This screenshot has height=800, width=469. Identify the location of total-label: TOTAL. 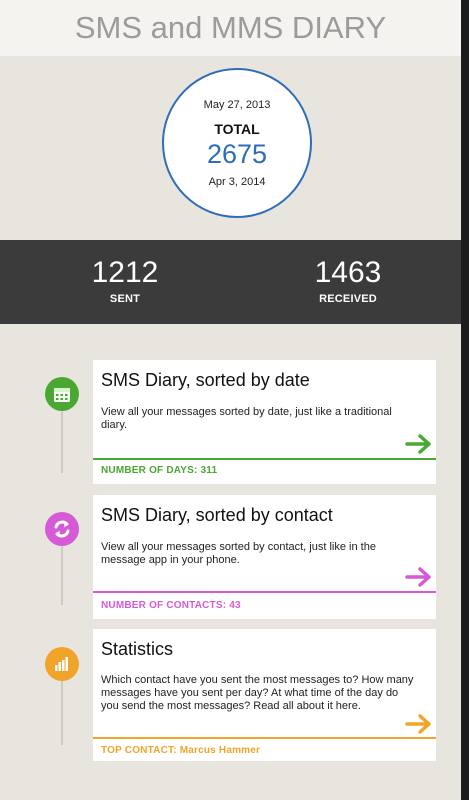
(237, 128).